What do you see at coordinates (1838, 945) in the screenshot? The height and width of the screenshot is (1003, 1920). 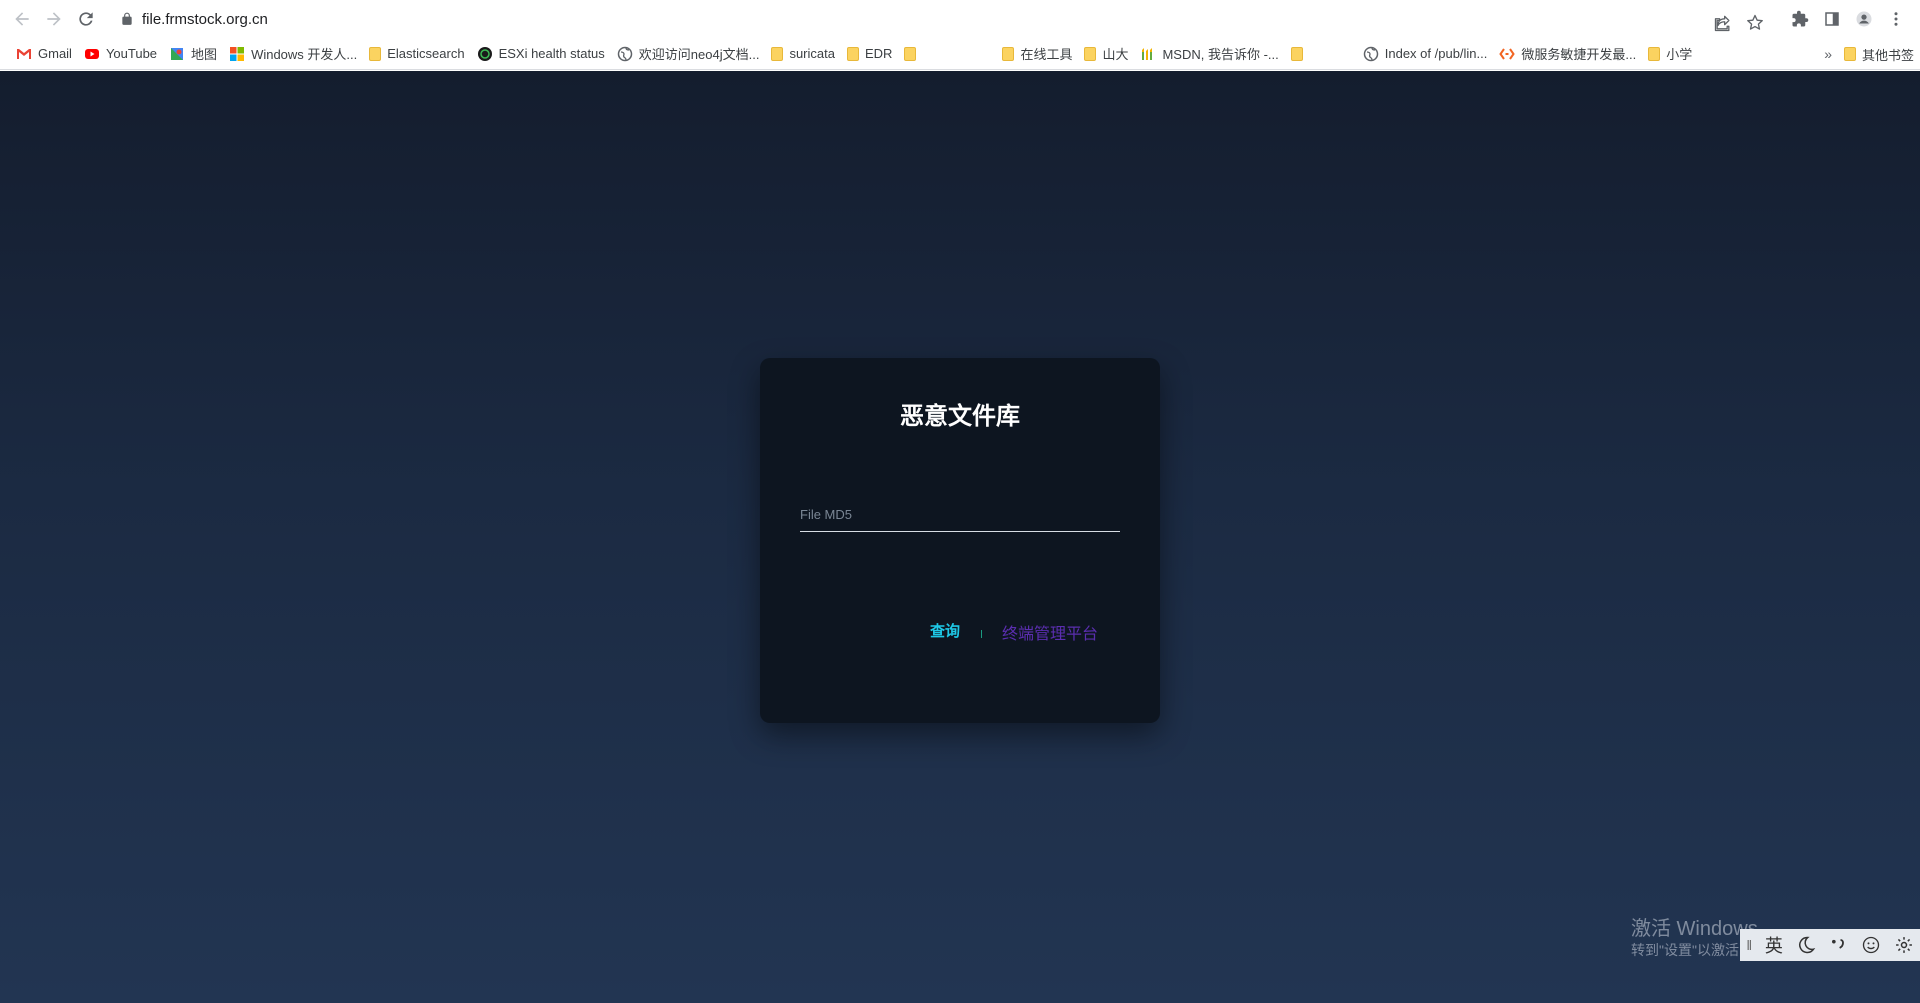 I see `punctuation-icon` at bounding box center [1838, 945].